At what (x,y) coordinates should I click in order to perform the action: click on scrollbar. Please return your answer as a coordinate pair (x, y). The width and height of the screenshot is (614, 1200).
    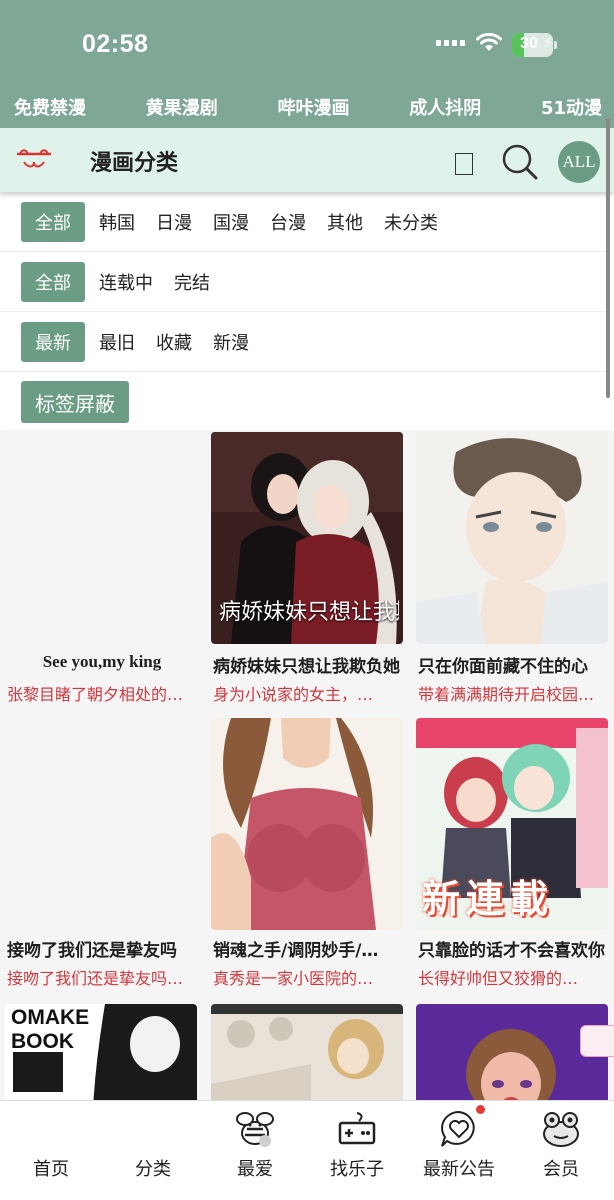
    Looking at the image, I should click on (608, 258).